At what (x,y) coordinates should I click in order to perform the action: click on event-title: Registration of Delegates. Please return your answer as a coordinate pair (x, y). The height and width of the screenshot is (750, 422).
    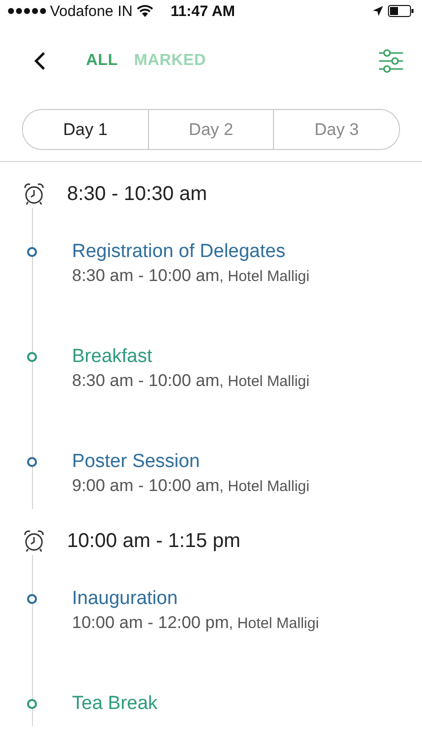
    Looking at the image, I should click on (179, 252).